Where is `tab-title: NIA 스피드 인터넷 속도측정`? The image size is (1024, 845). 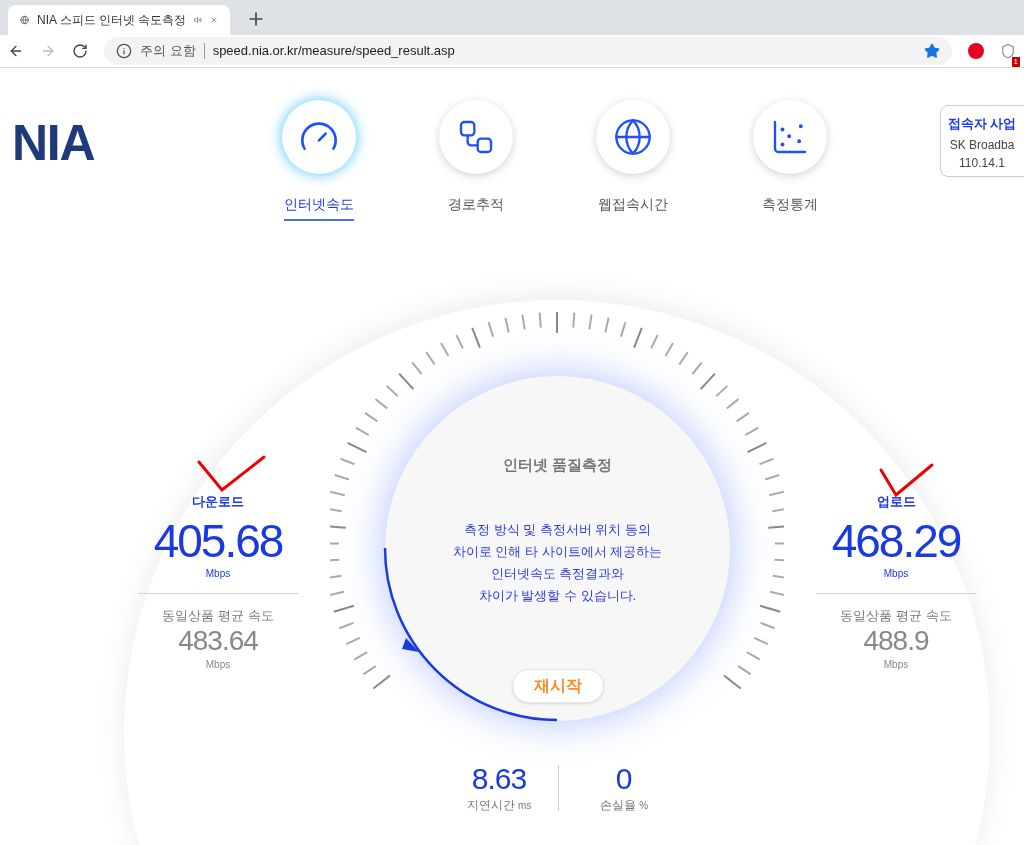
tab-title: NIA 스피드 인터넷 속도측정 is located at coordinates (111, 20).